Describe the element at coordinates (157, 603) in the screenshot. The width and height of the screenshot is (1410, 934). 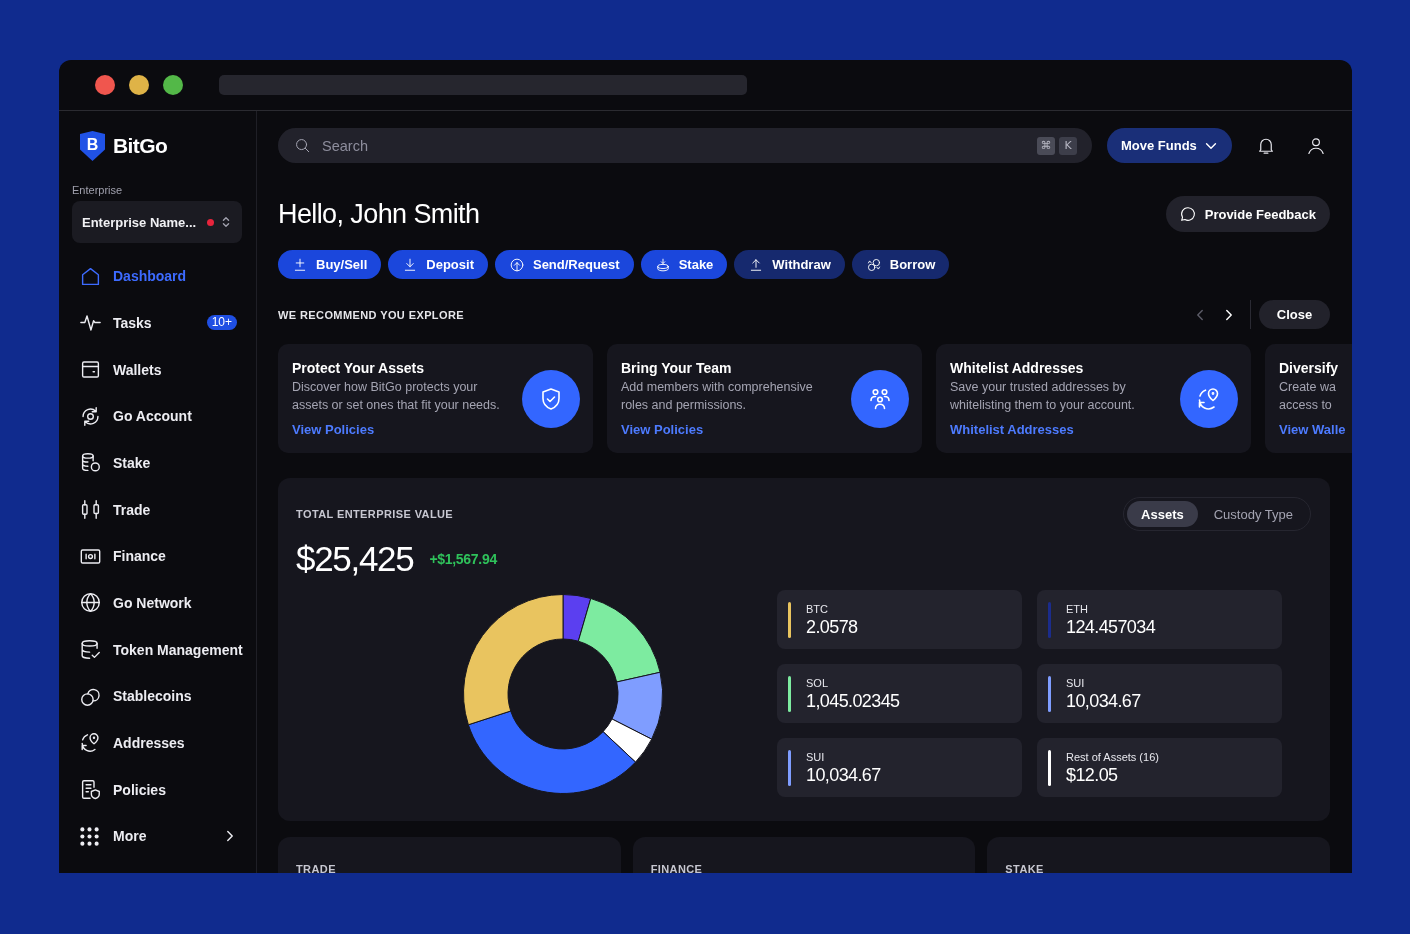
I see `sidebar-item: Go Network` at that location.